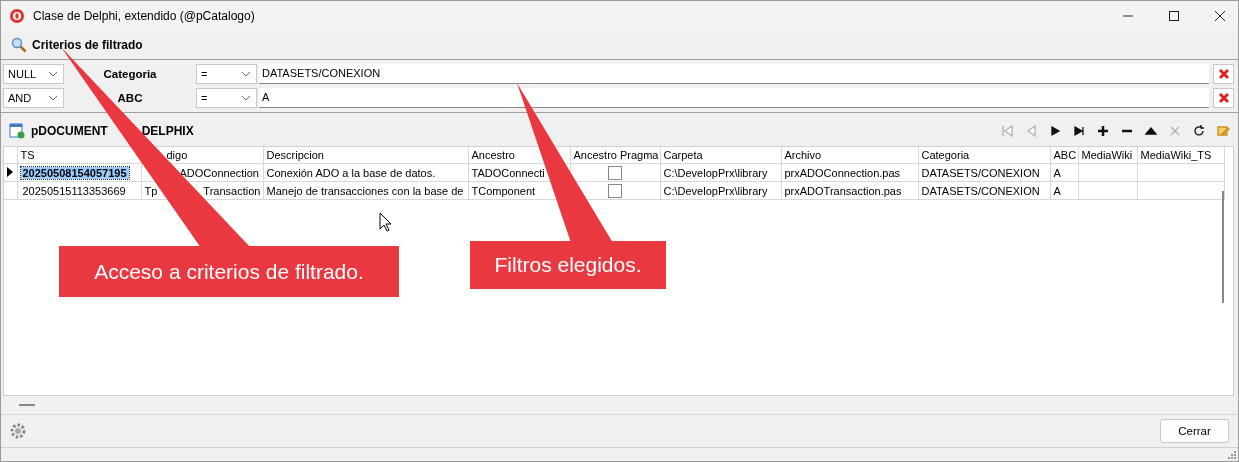 This screenshot has width=1239, height=462. Describe the element at coordinates (1055, 131) in the screenshot. I see `next-icon` at that location.